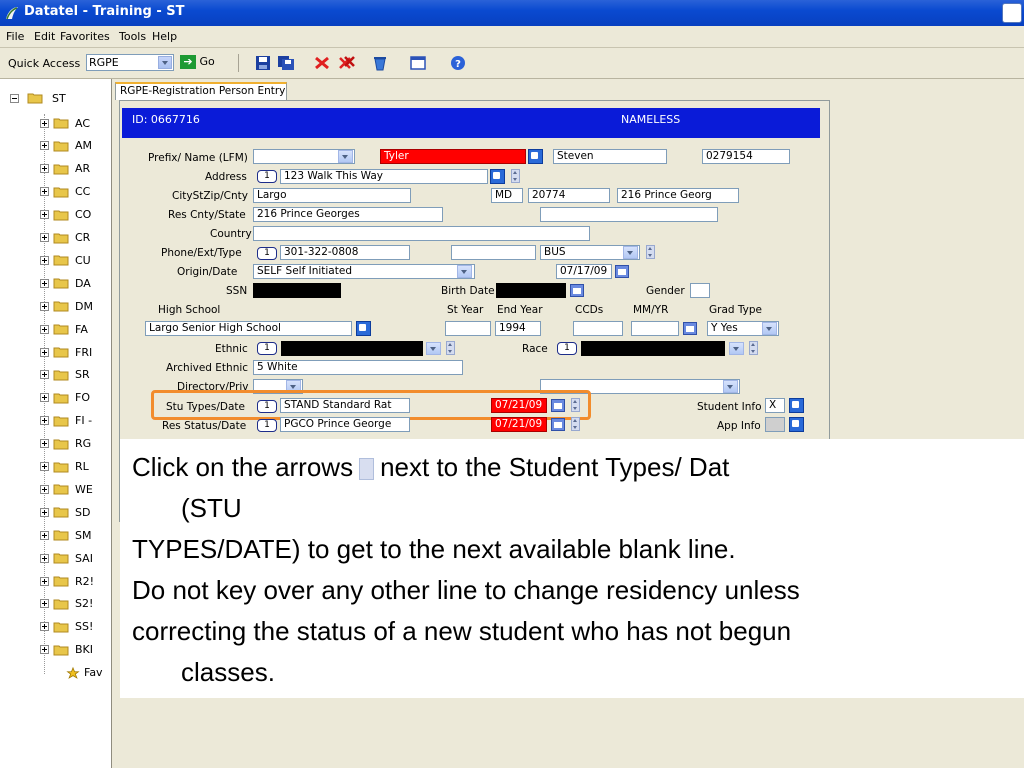 Image resolution: width=1024 pixels, height=768 pixels. I want to click on mm-yr-field, so click(655, 328).